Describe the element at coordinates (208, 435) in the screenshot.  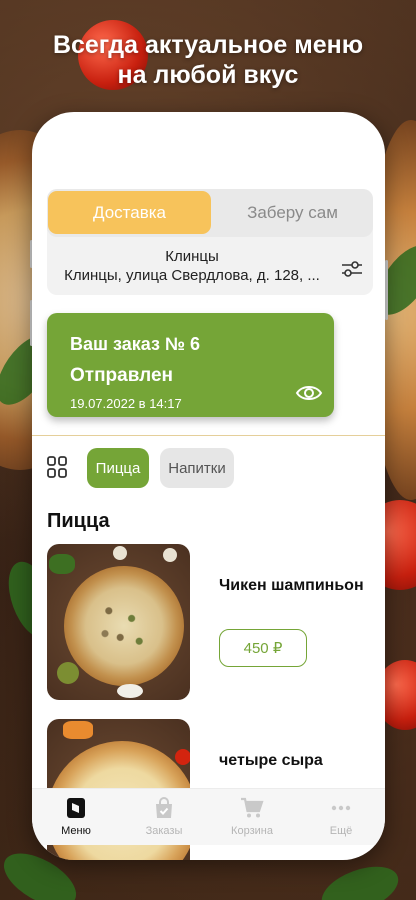
I see `divider` at that location.